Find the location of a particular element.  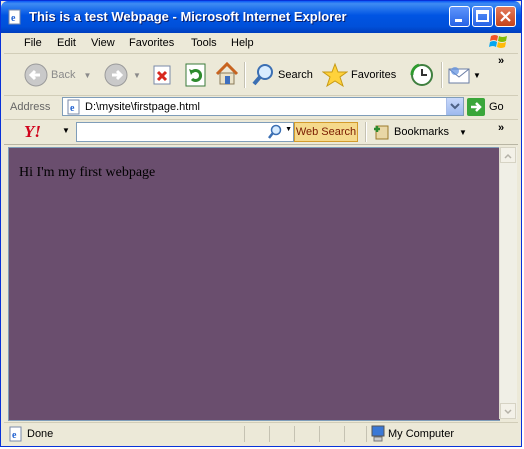

chevron-up-icon is located at coordinates (508, 156).